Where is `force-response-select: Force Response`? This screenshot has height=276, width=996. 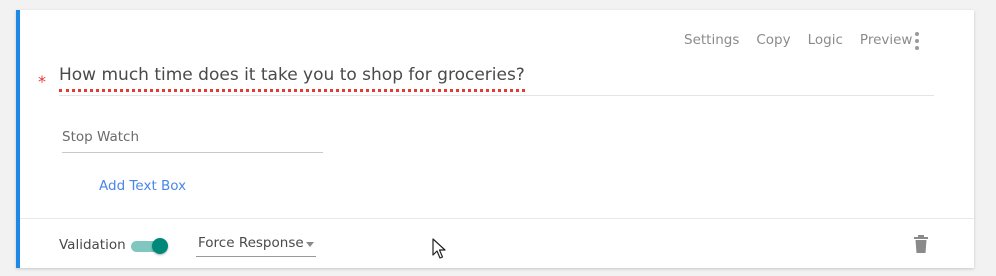 force-response-select: Force Response is located at coordinates (256, 246).